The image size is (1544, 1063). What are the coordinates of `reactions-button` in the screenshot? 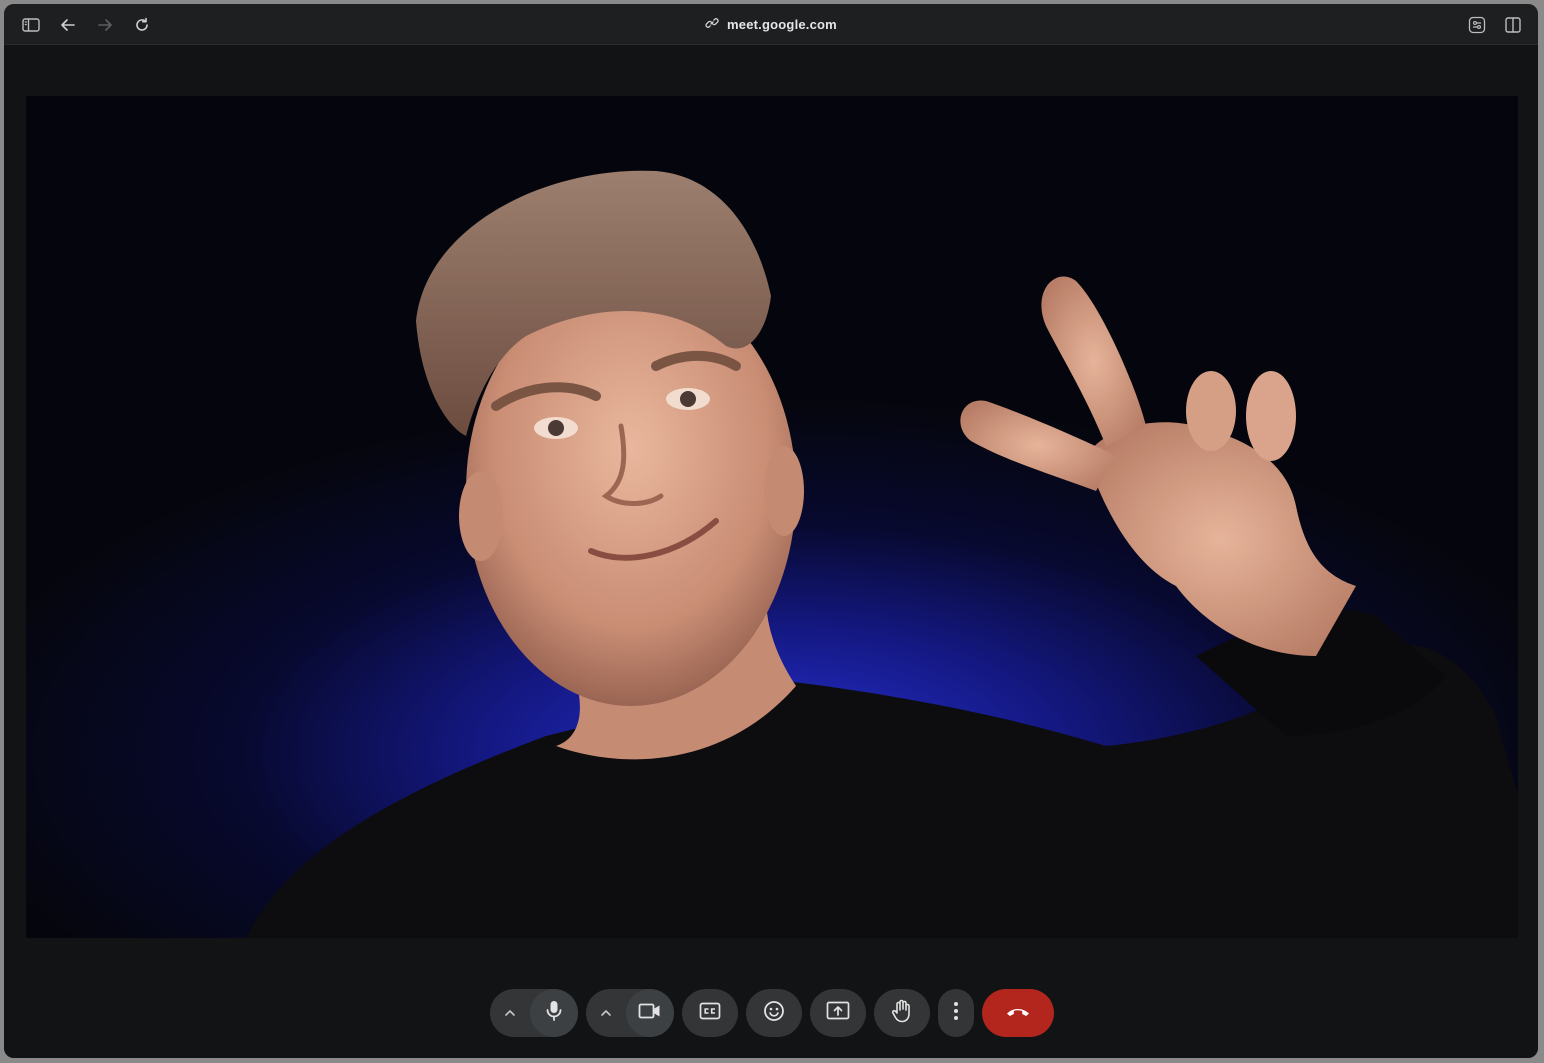 It's located at (774, 1013).